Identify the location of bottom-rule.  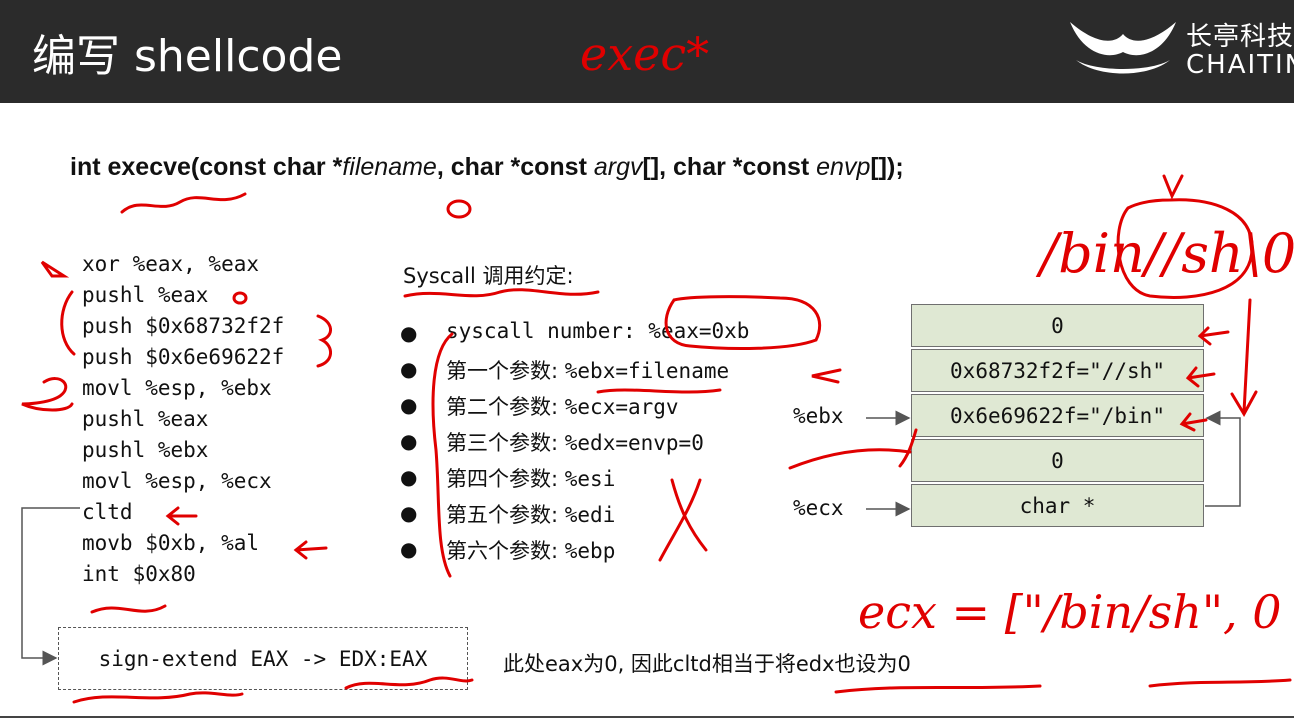
(647, 717).